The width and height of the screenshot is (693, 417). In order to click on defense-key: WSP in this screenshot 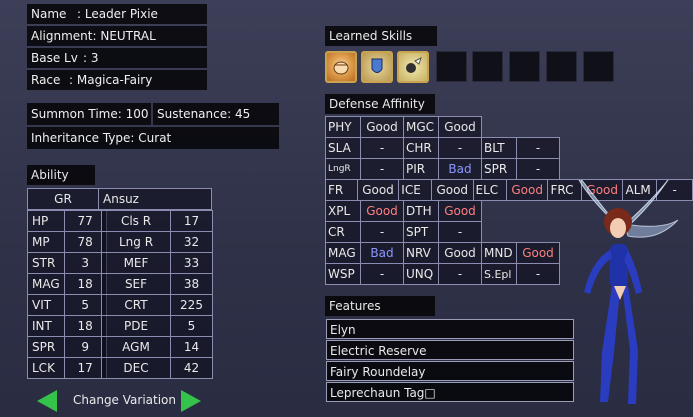, I will do `click(343, 274)`.